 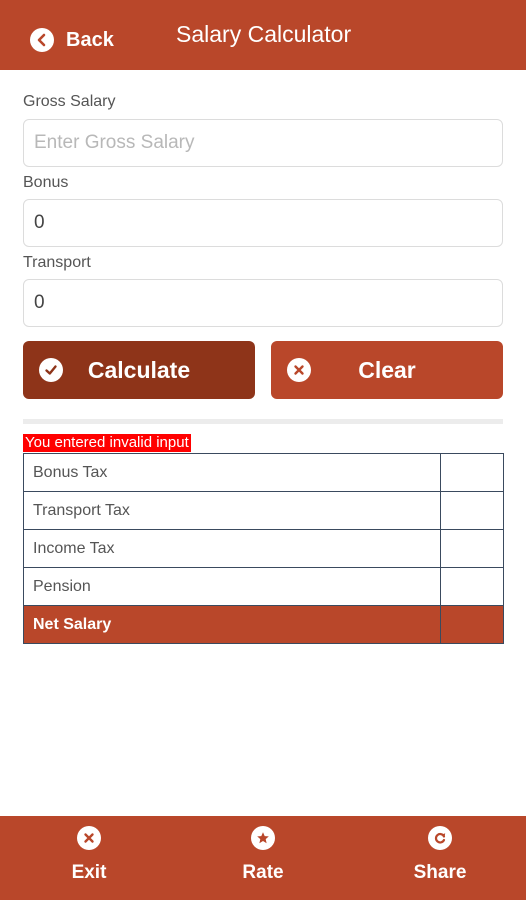 What do you see at coordinates (42, 40) in the screenshot?
I see `chevron-left-icon` at bounding box center [42, 40].